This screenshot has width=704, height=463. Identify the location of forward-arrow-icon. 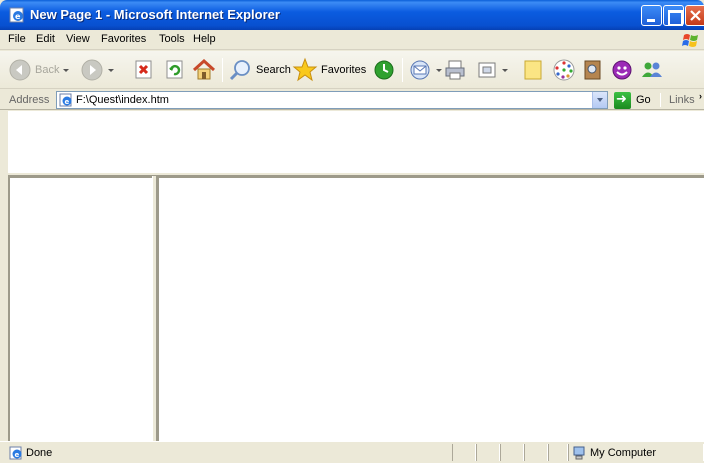
(92, 70).